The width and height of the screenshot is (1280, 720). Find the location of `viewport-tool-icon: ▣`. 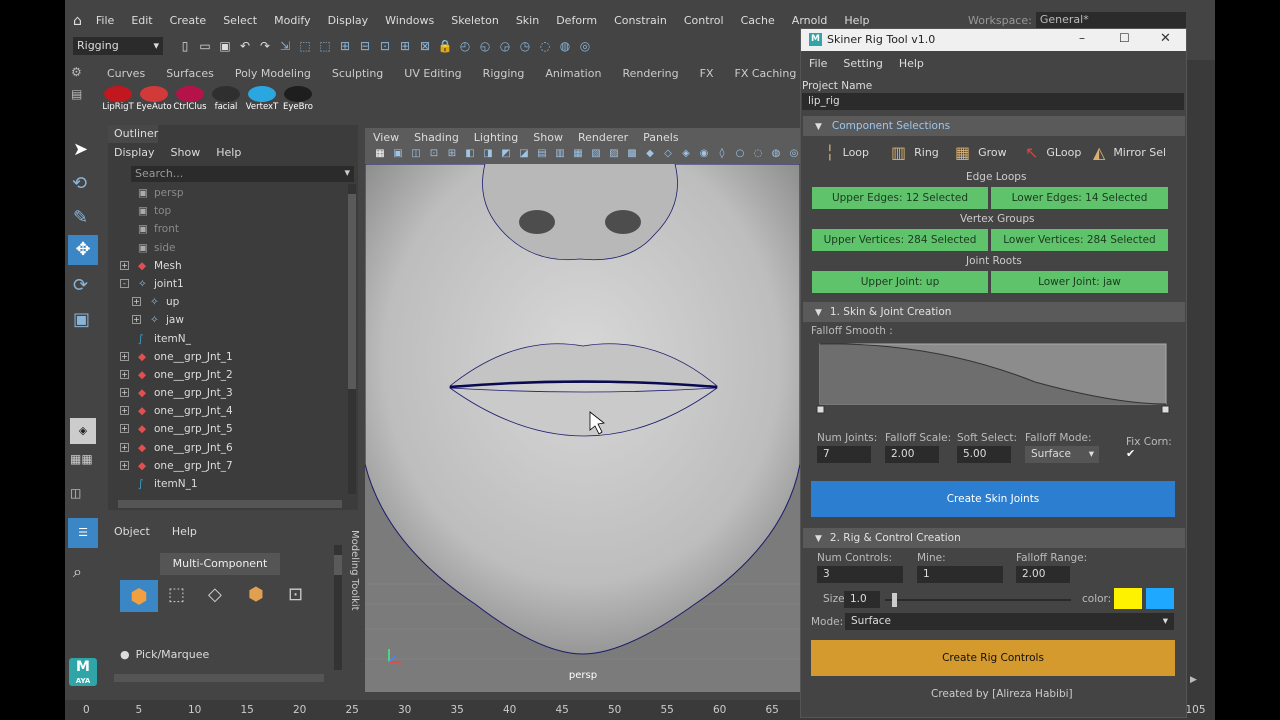

viewport-tool-icon: ▣ is located at coordinates (398, 154).